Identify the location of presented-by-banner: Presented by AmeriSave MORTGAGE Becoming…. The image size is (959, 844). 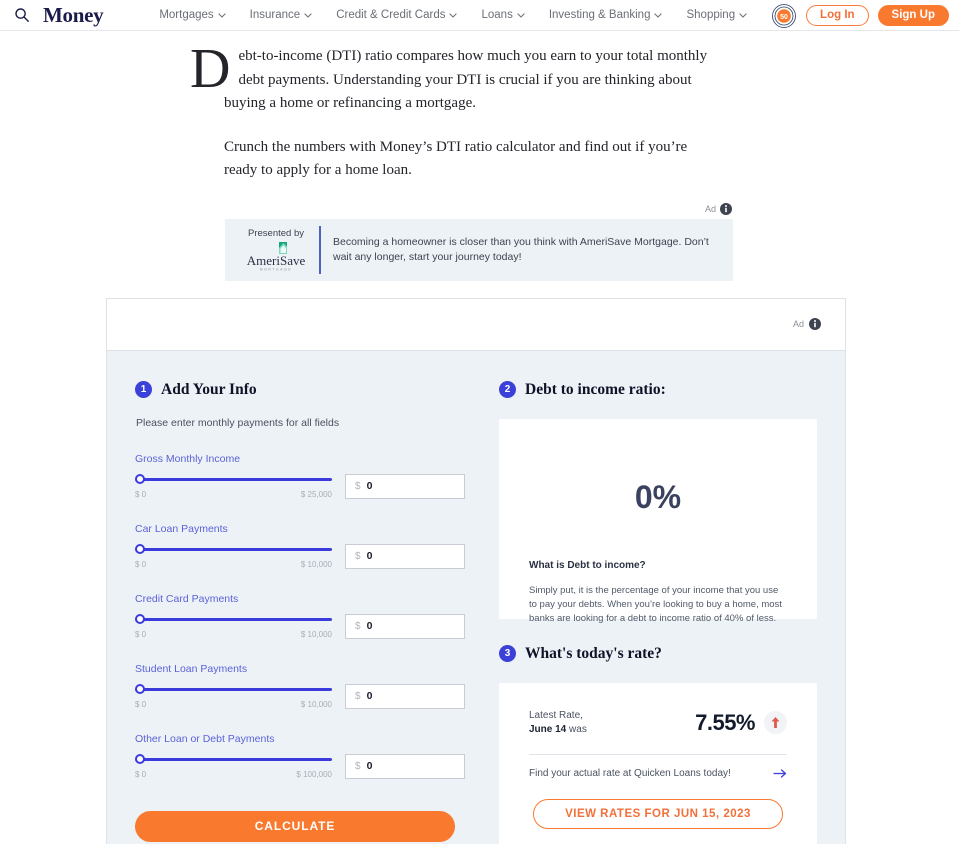
(479, 249).